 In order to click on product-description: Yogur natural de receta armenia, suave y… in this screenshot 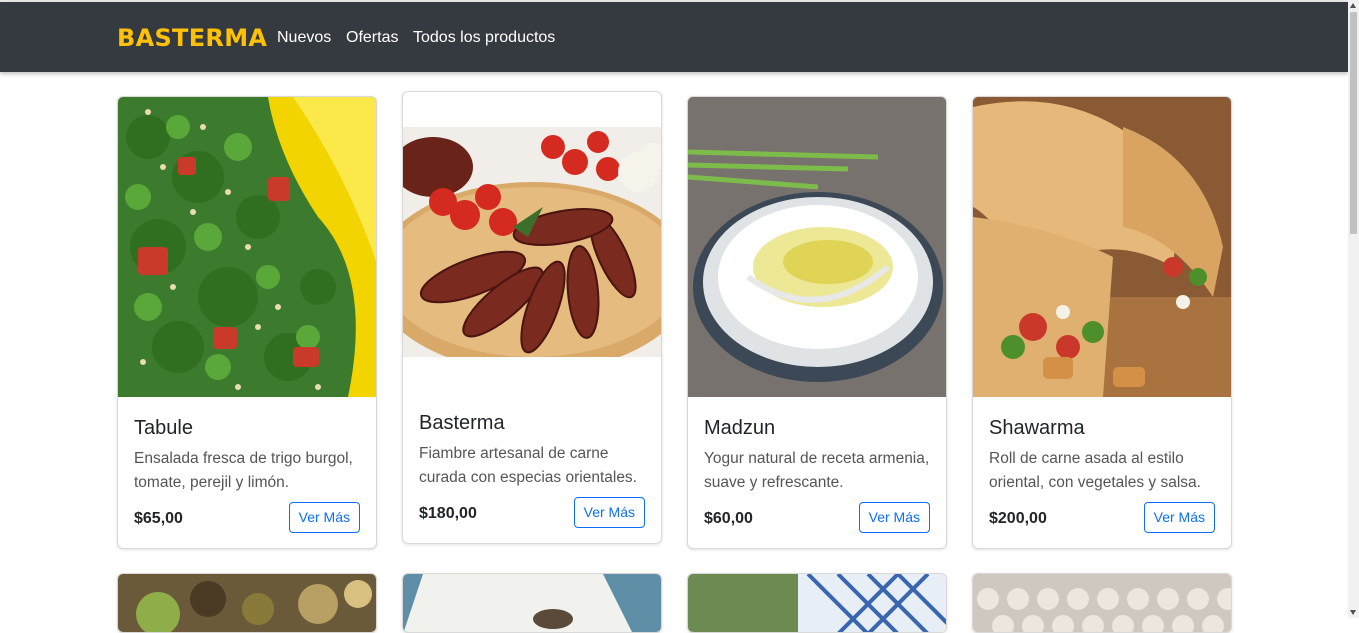, I will do `click(817, 470)`.